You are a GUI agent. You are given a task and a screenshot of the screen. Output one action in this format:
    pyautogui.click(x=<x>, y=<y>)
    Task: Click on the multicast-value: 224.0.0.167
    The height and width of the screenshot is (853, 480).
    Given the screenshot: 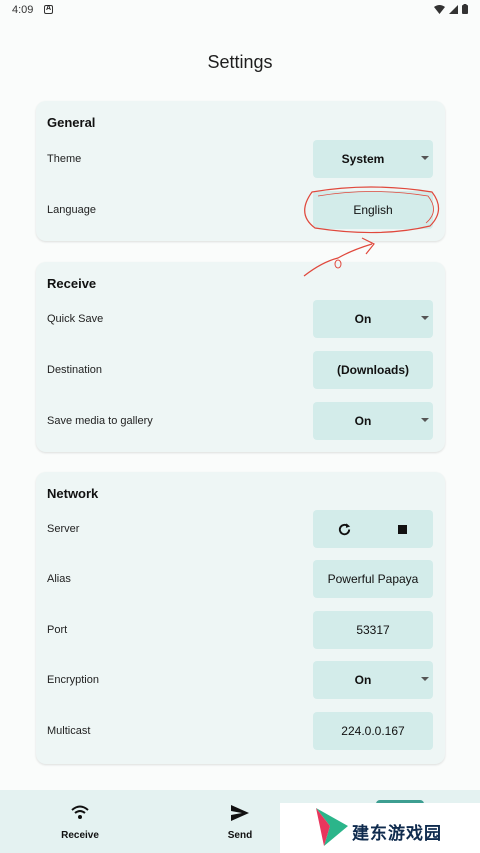 What is the action you would take?
    pyautogui.click(x=373, y=731)
    